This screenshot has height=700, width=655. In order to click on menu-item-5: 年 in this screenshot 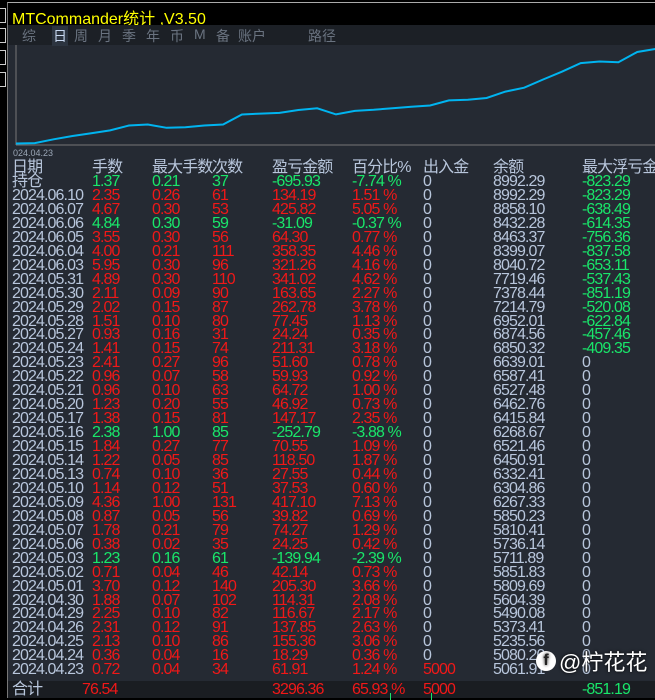, I will do `click(153, 36)`.